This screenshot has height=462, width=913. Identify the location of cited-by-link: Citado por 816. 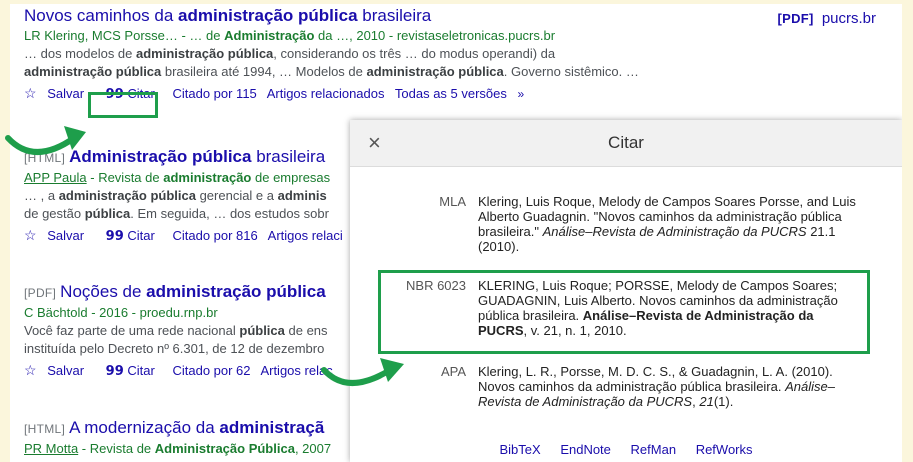
(214, 235).